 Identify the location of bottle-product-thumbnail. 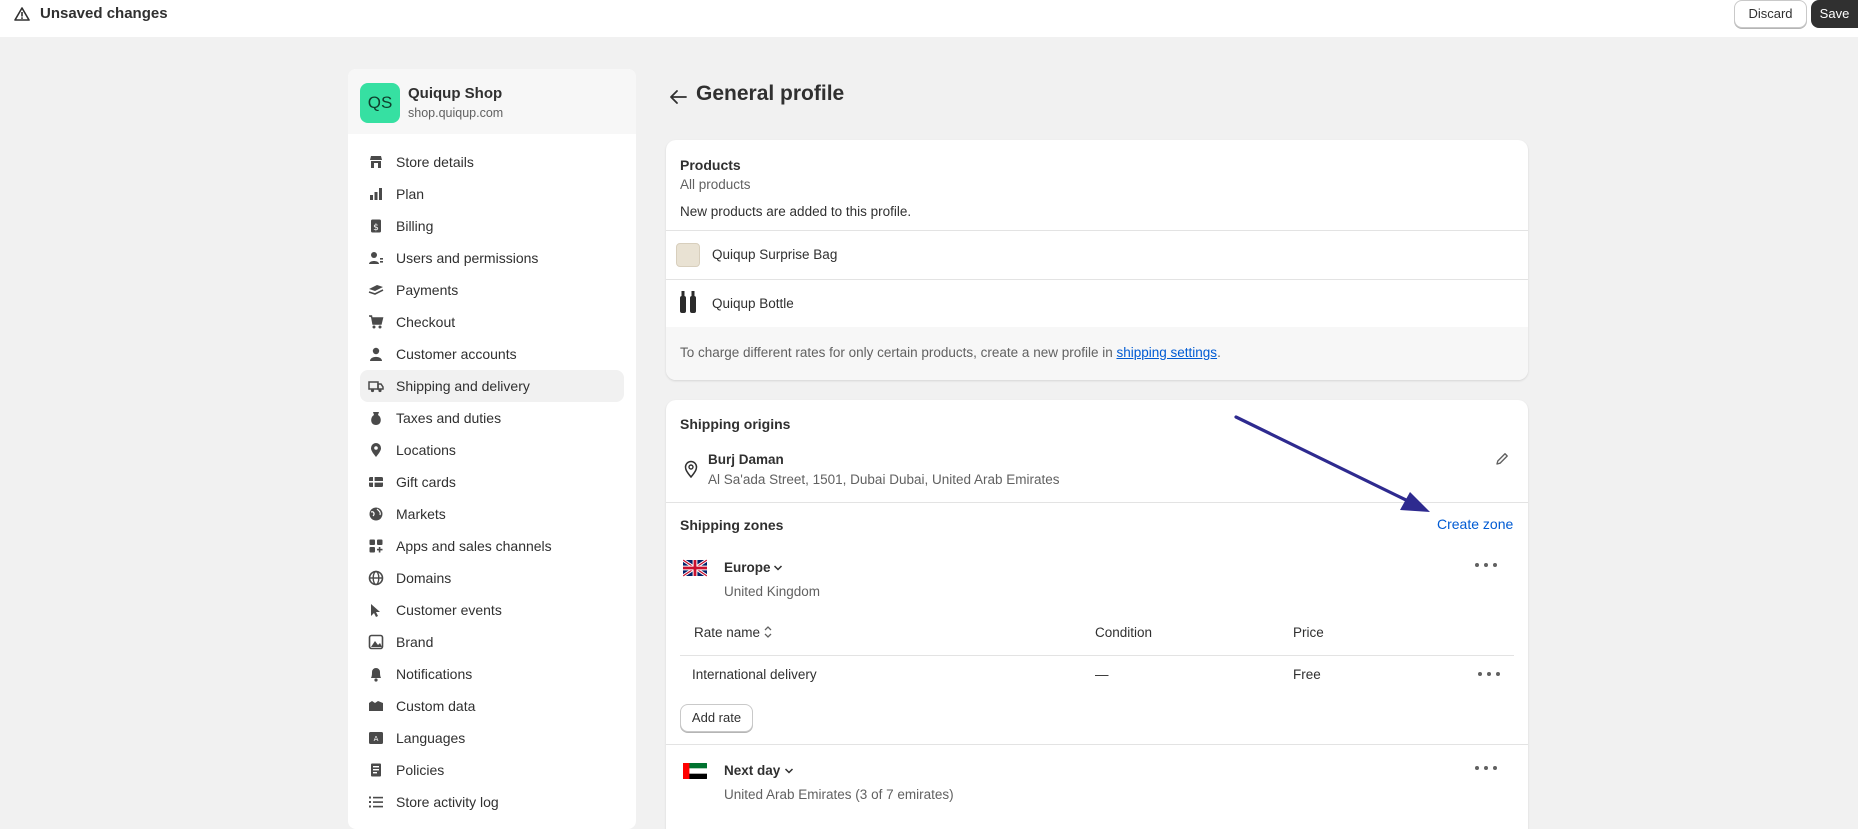
(688, 302).